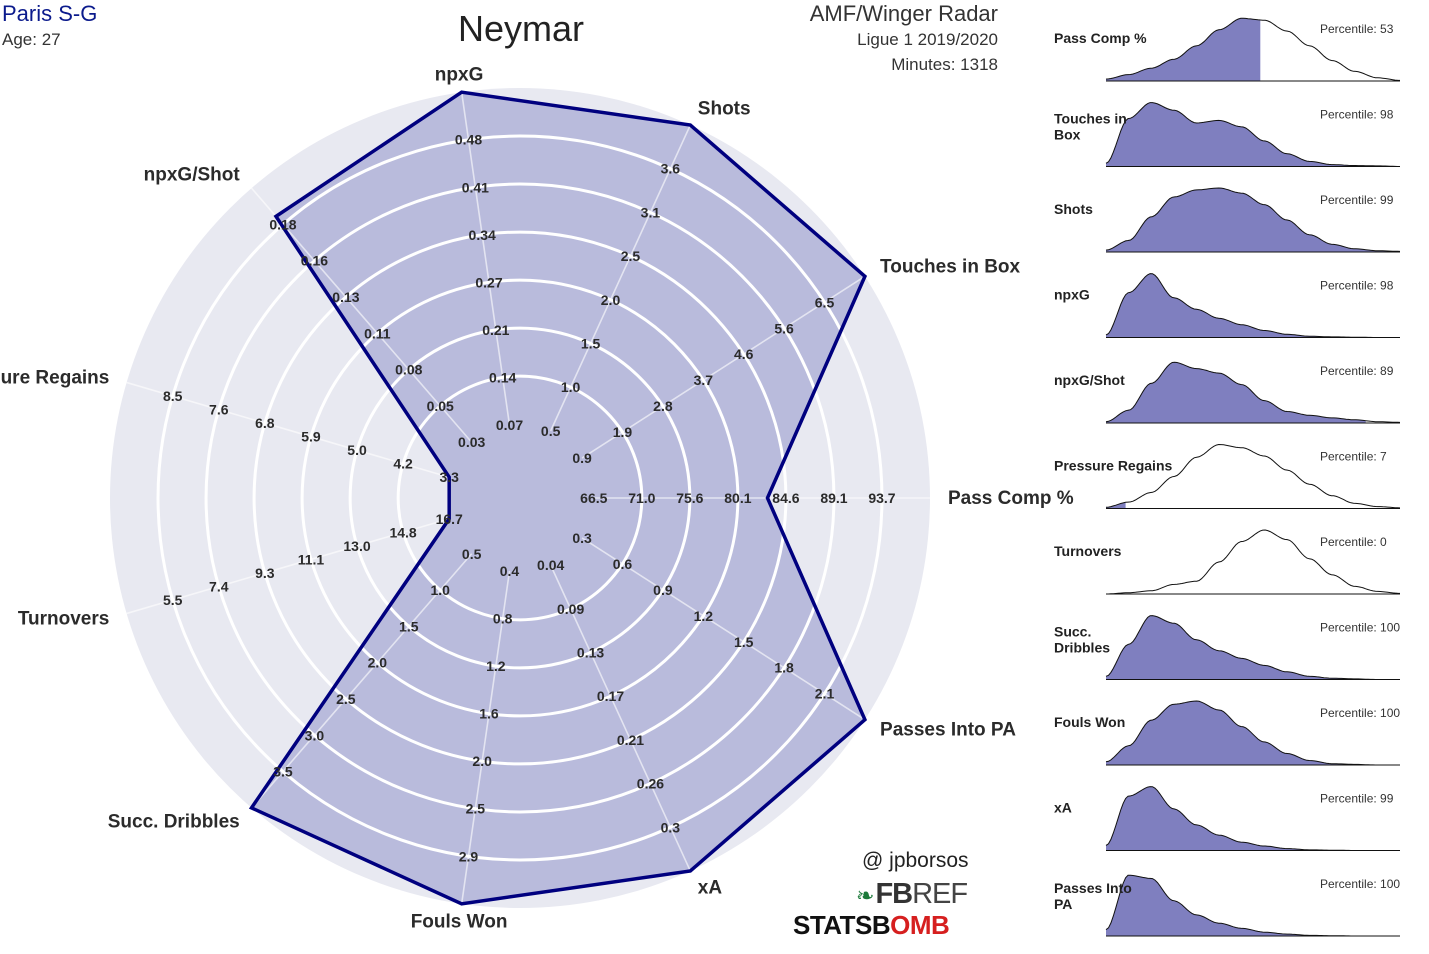  What do you see at coordinates (440, 406) in the screenshot?
I see `tick-label: 0.05` at bounding box center [440, 406].